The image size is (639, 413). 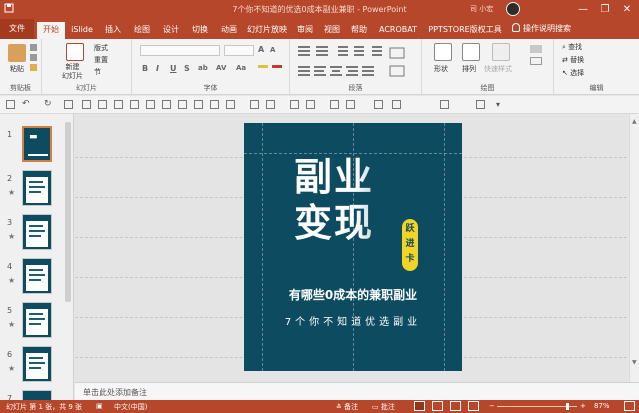 What do you see at coordinates (513, 9) in the screenshot?
I see `user-avatar` at bounding box center [513, 9].